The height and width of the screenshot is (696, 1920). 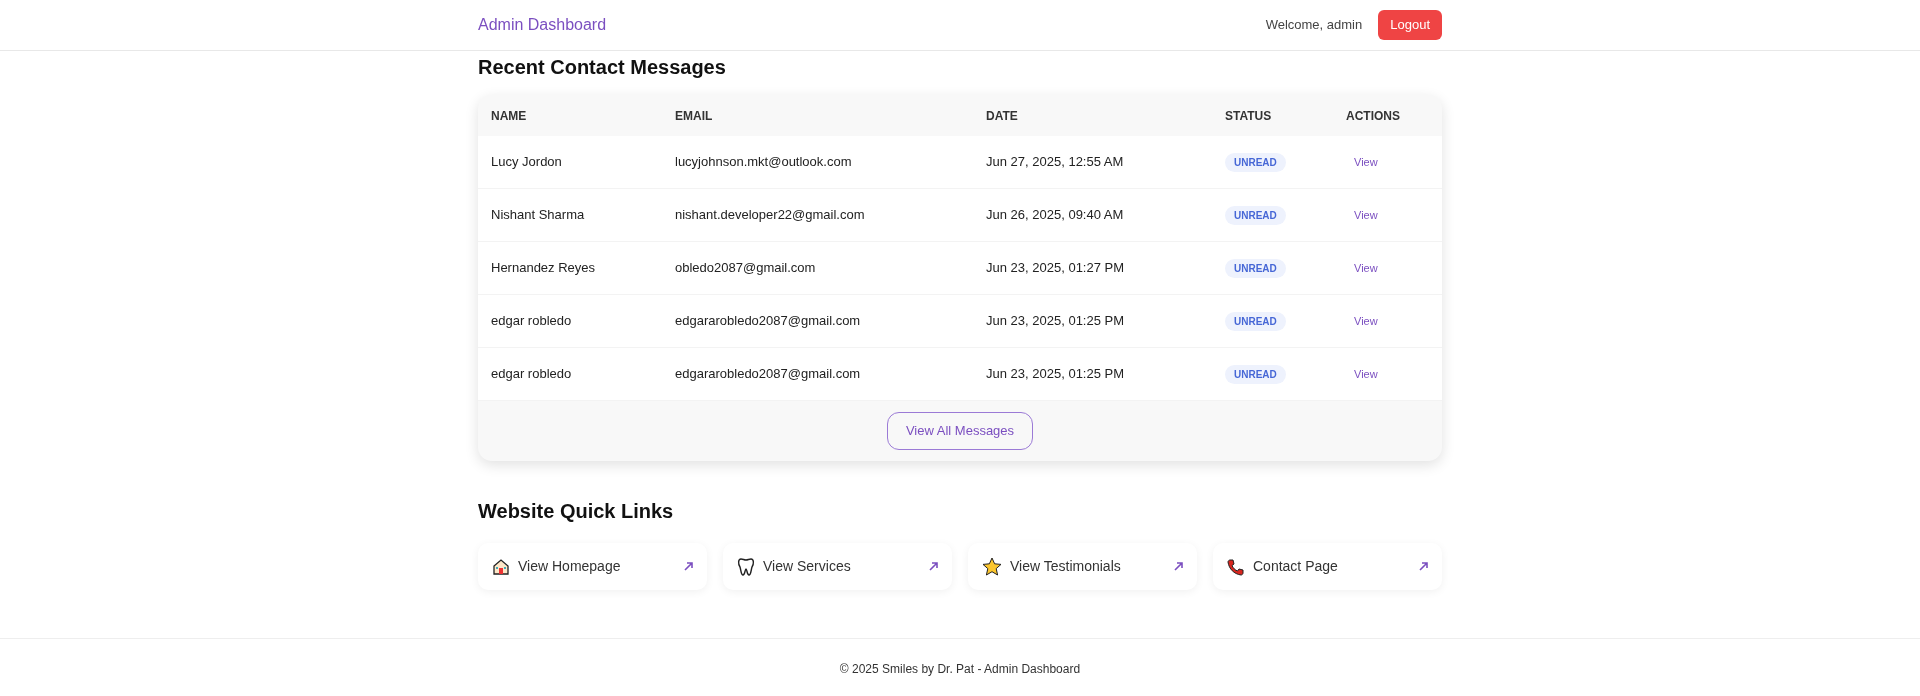 What do you see at coordinates (544, 268) in the screenshot?
I see `name-cell-text: Hernandez Reyes` at bounding box center [544, 268].